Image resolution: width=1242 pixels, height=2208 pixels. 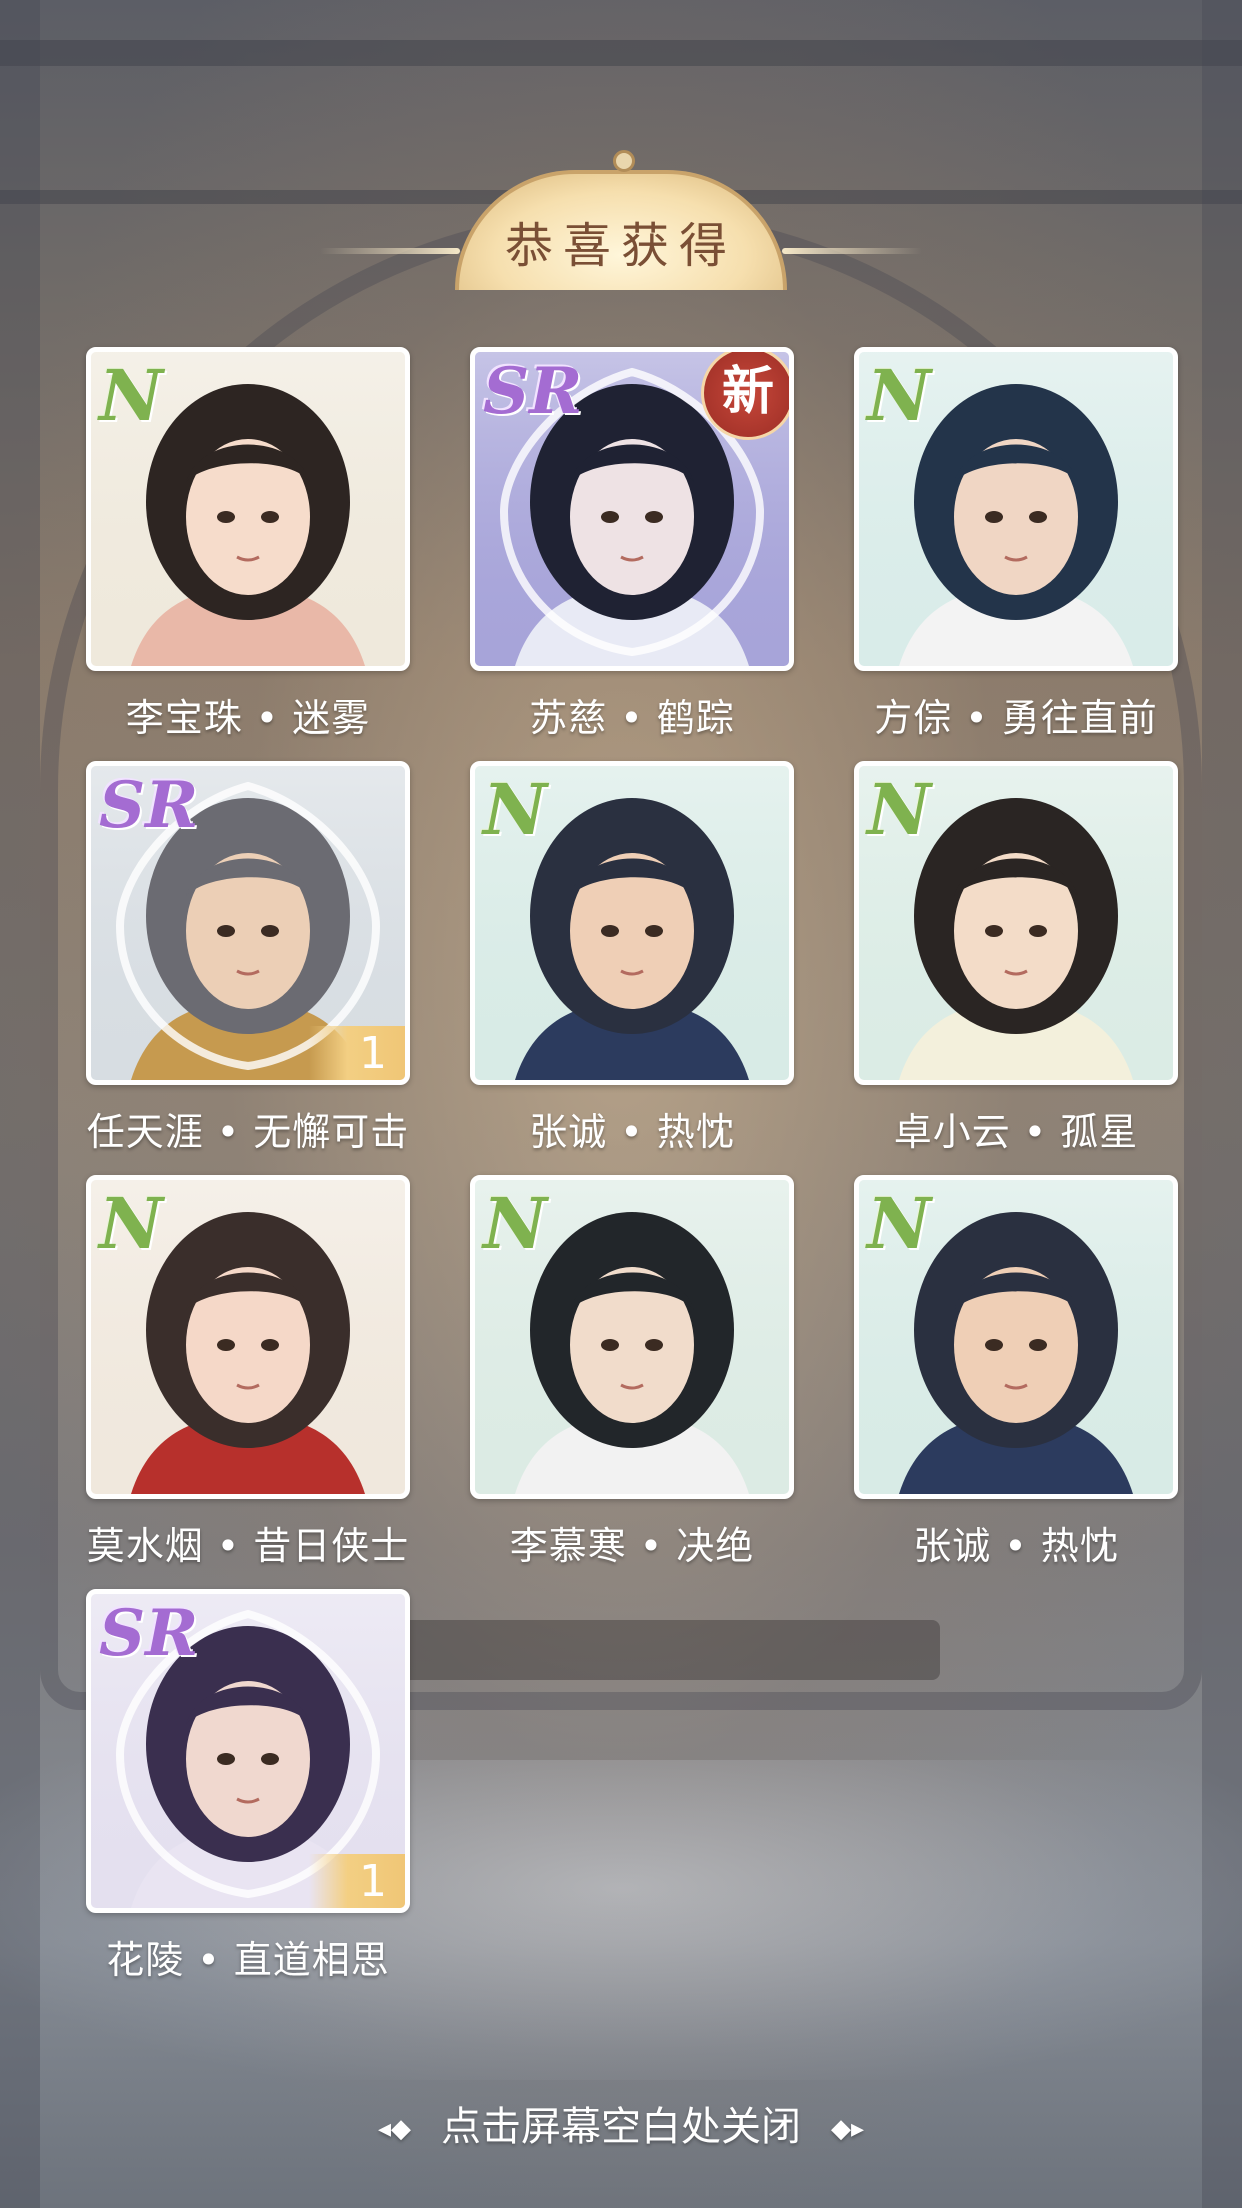 What do you see at coordinates (390, 251) in the screenshot?
I see `header-wing-left` at bounding box center [390, 251].